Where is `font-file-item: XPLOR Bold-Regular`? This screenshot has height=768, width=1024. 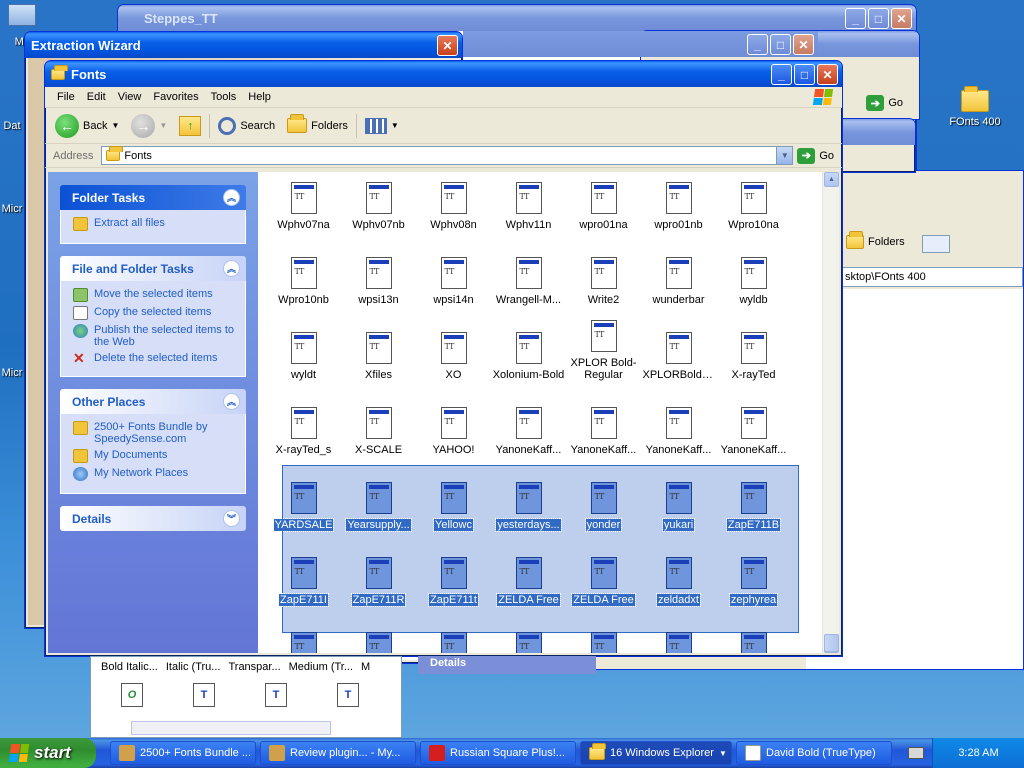 font-file-item: XPLOR Bold-Regular is located at coordinates (603, 346).